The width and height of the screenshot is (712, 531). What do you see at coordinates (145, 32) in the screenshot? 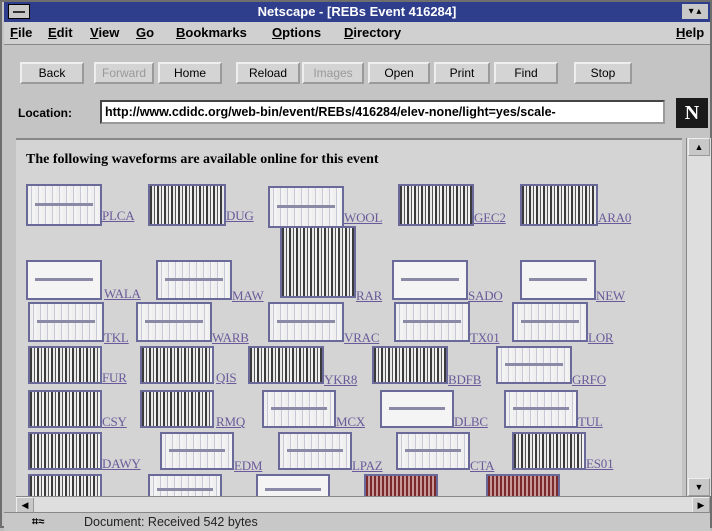
I see `menu-go: Go` at bounding box center [145, 32].